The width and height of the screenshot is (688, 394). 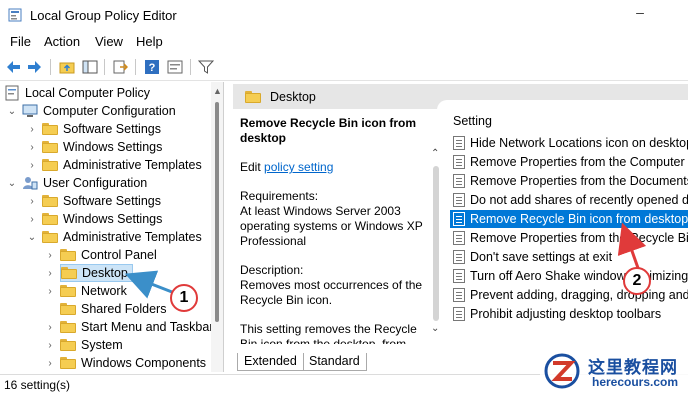 What do you see at coordinates (88, 93) in the screenshot?
I see `tree-label: Local Computer Policy` at bounding box center [88, 93].